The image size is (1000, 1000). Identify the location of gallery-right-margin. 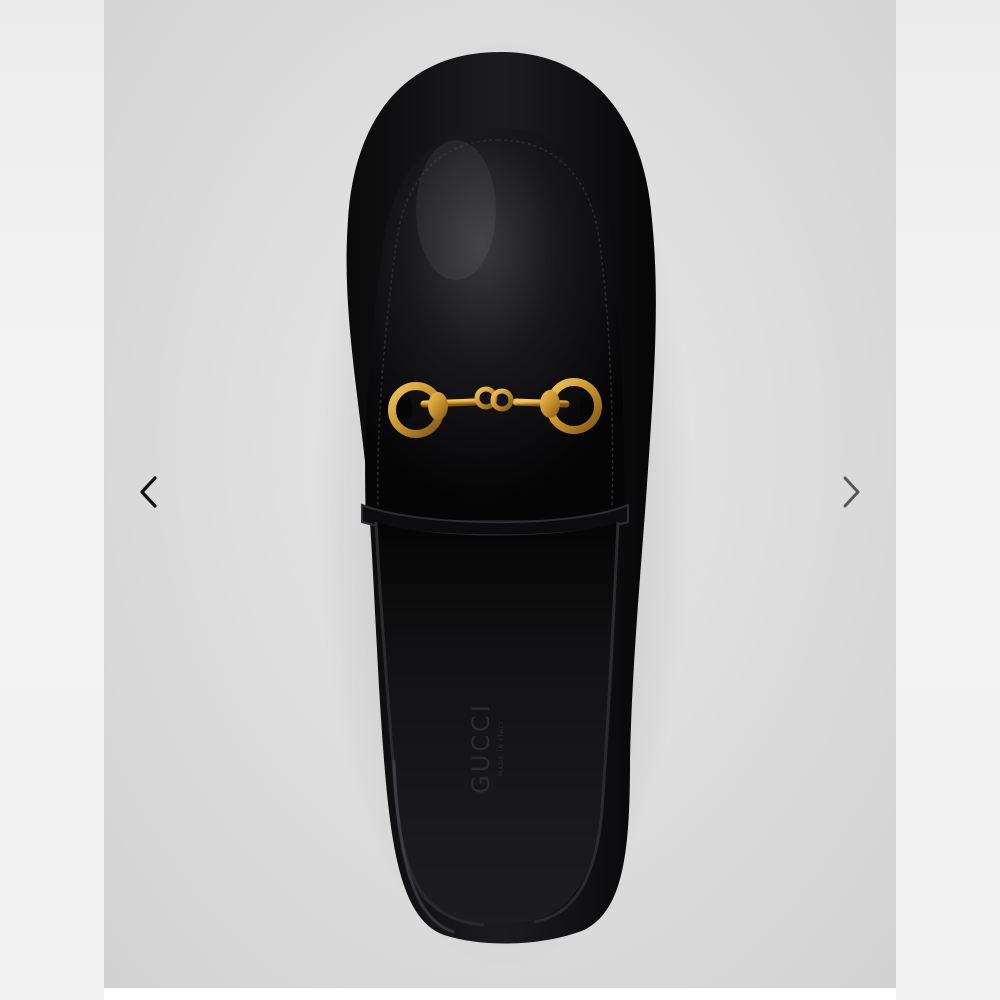
(948, 500).